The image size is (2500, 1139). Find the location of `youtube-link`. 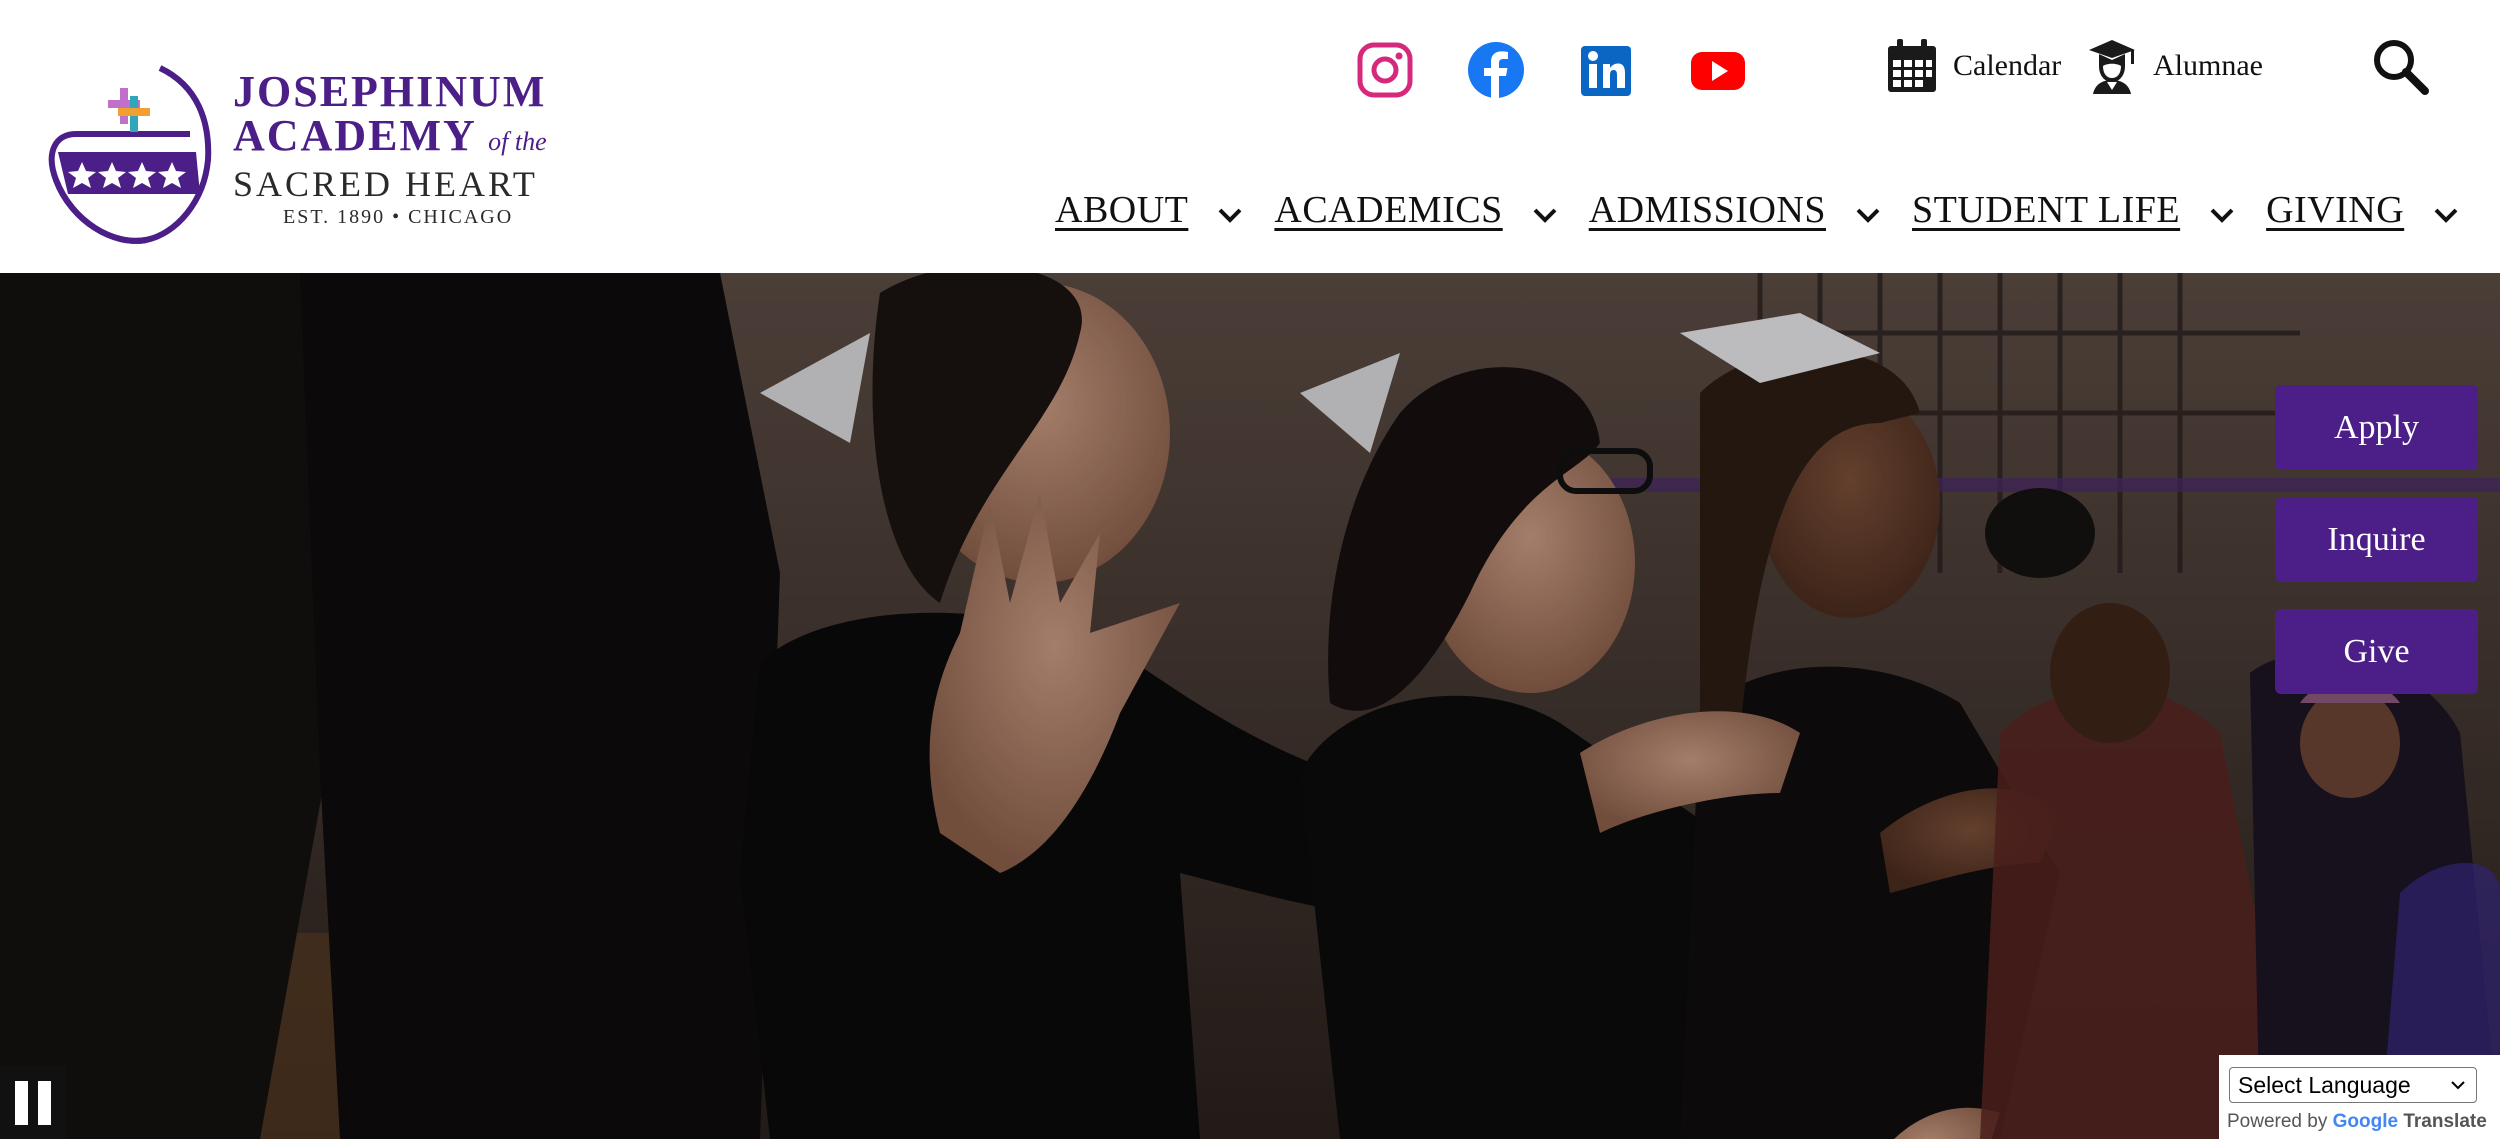

youtube-link is located at coordinates (1718, 70).